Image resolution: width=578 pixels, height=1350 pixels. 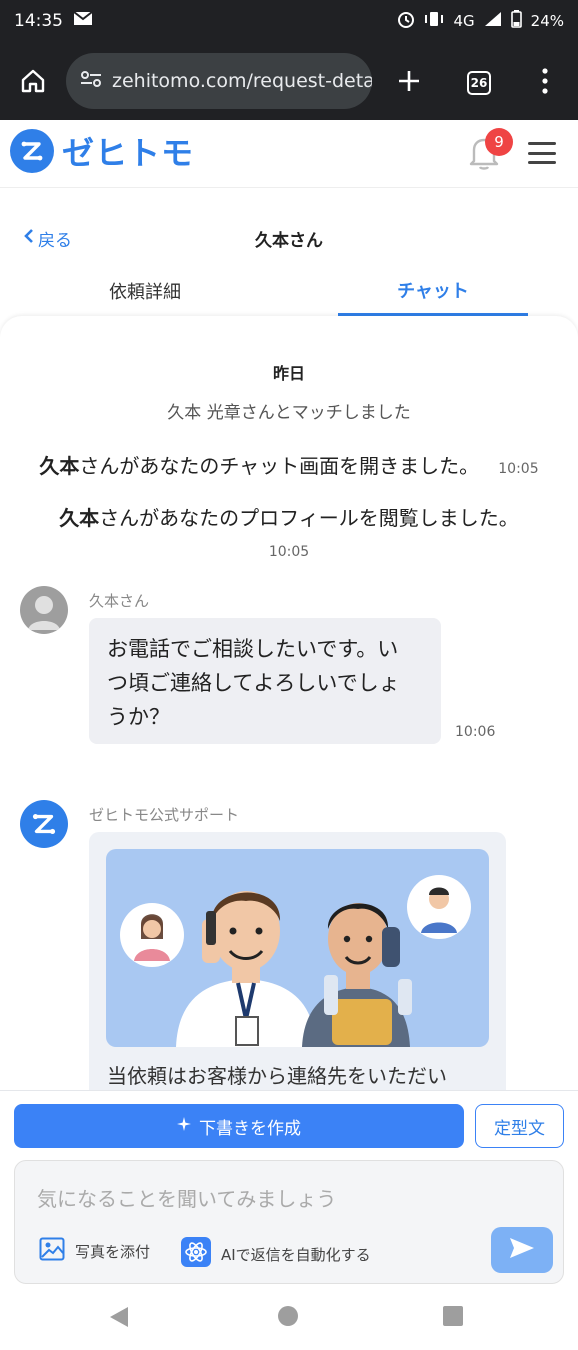 I want to click on site-settings-icon, so click(x=91, y=81).